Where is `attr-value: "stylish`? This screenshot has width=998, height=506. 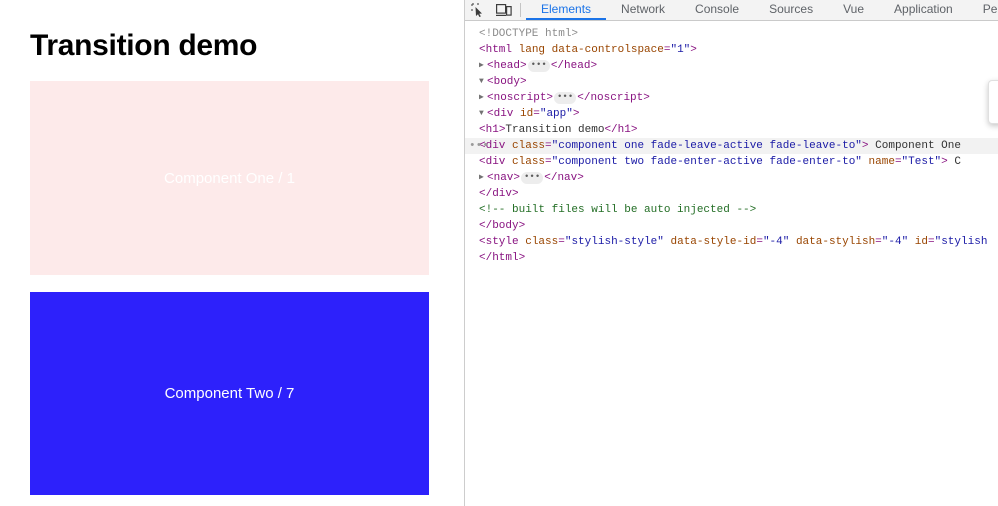 attr-value: "stylish is located at coordinates (961, 242).